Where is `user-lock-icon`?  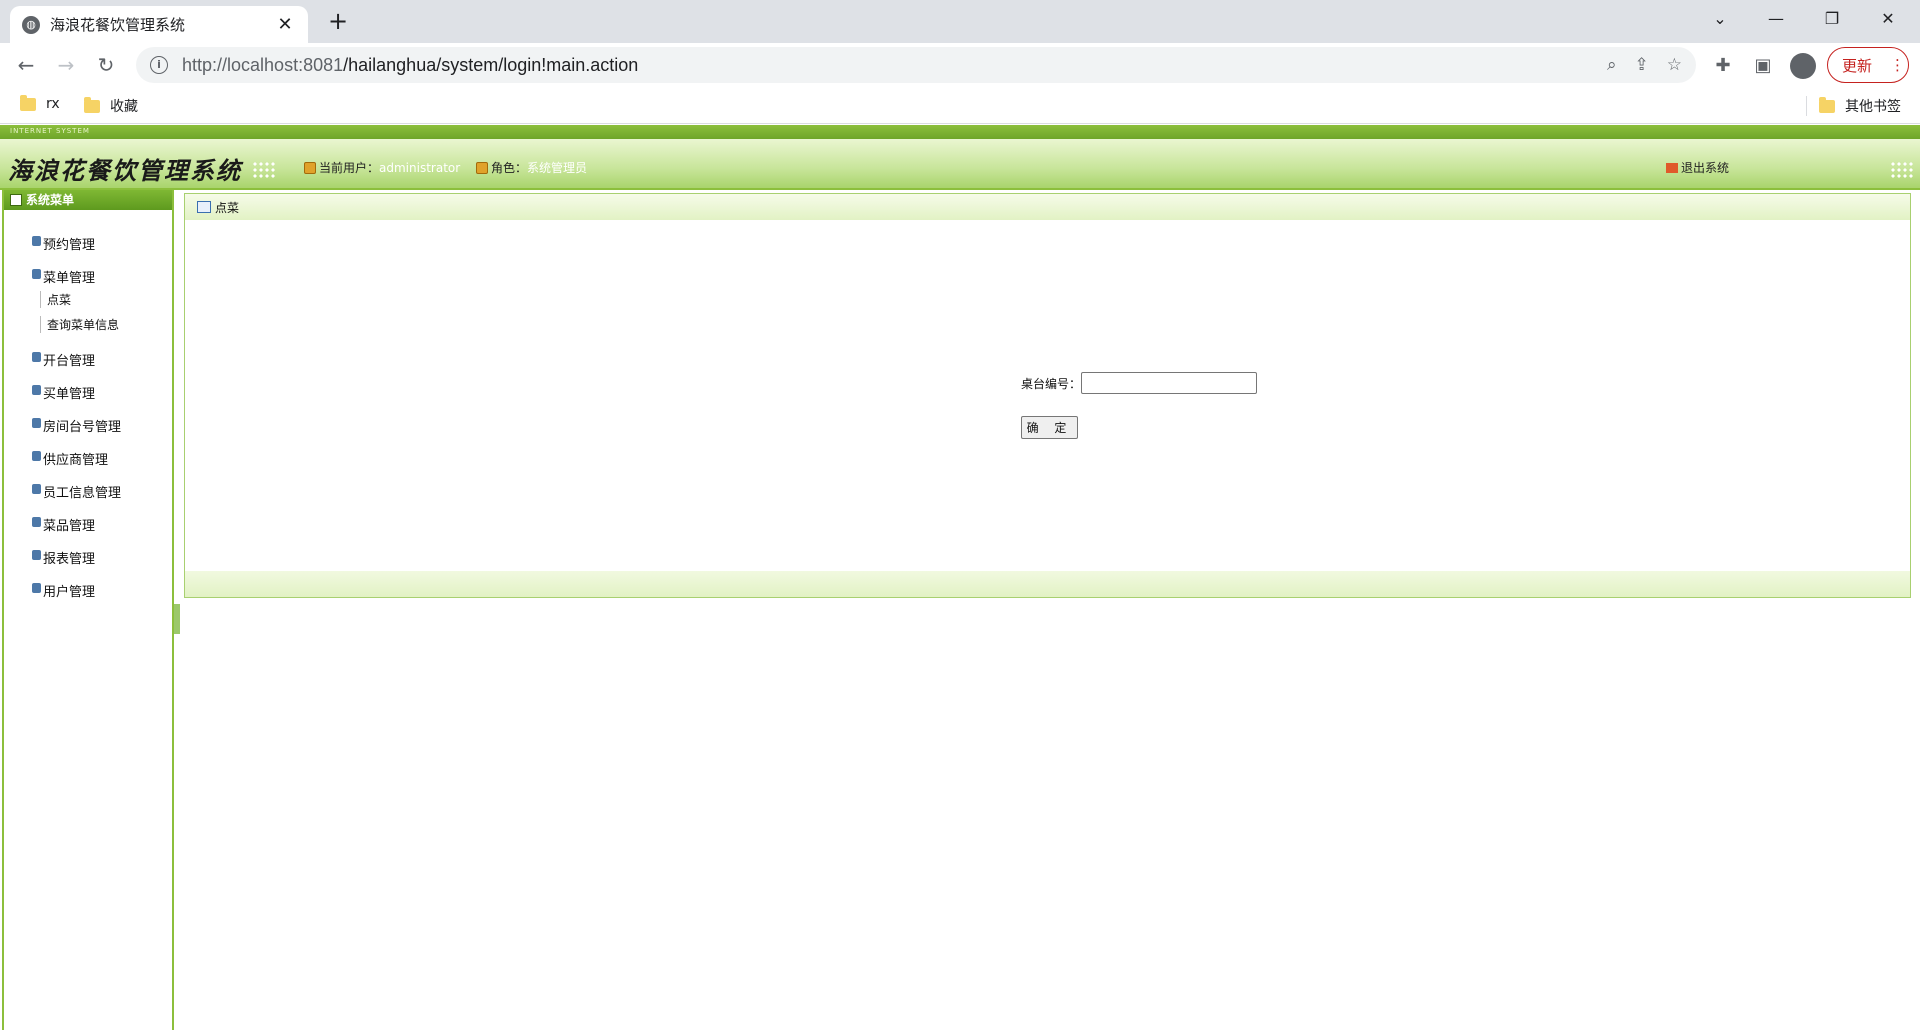
user-lock-icon is located at coordinates (310, 167).